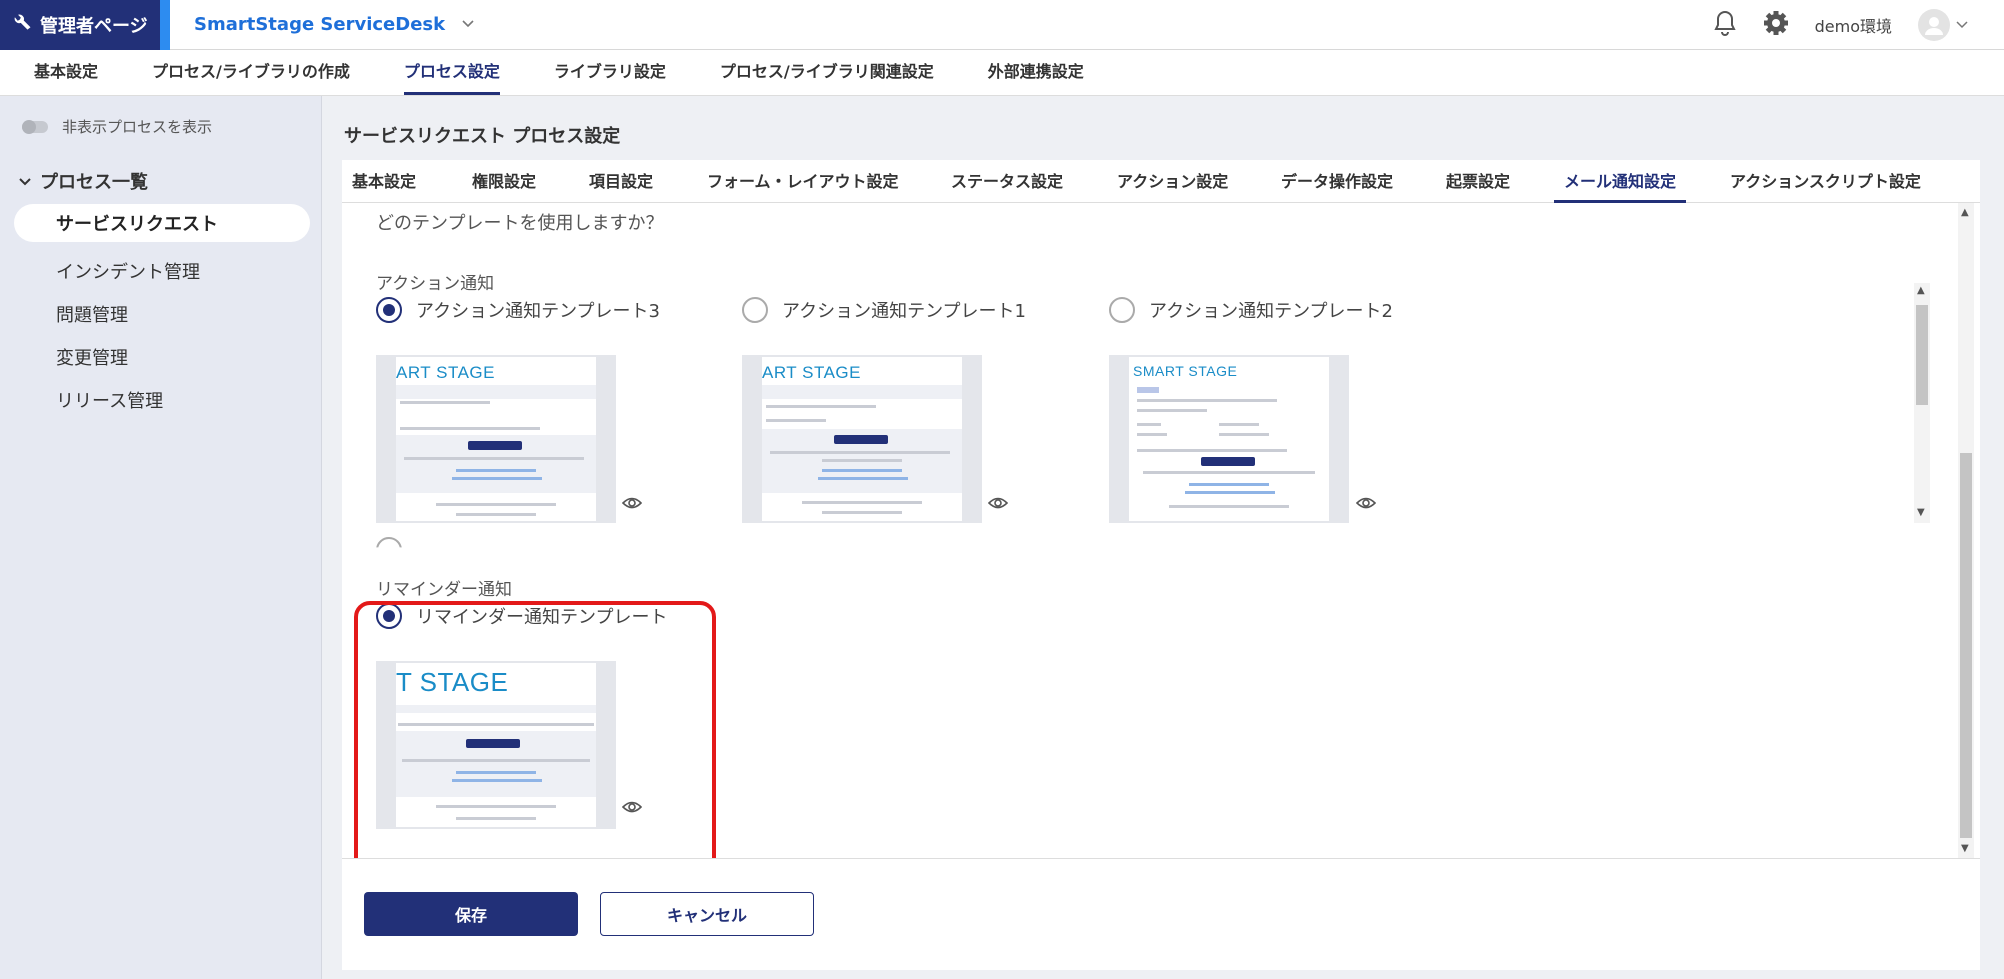 This screenshot has width=2004, height=979. What do you see at coordinates (1943, 25) in the screenshot?
I see `user-menu` at bounding box center [1943, 25].